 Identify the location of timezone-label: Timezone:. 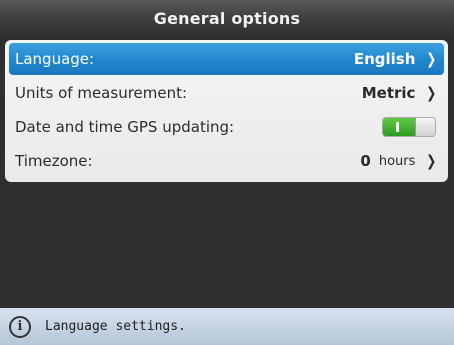
(54, 161).